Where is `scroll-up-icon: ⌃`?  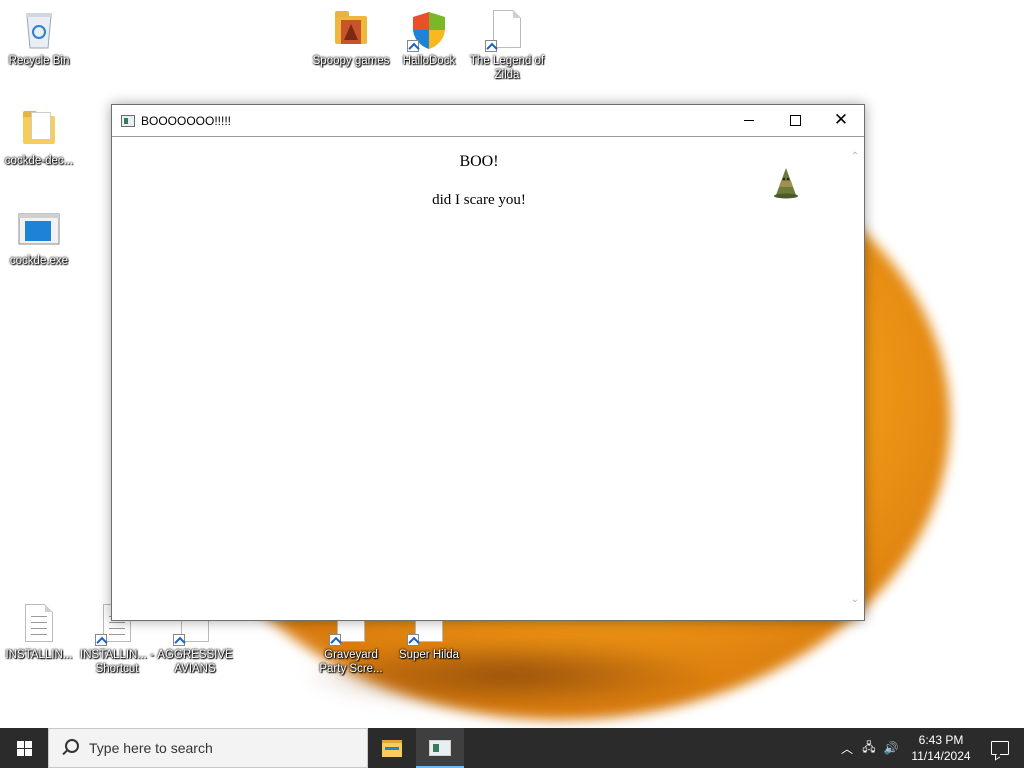 scroll-up-icon: ⌃ is located at coordinates (855, 157).